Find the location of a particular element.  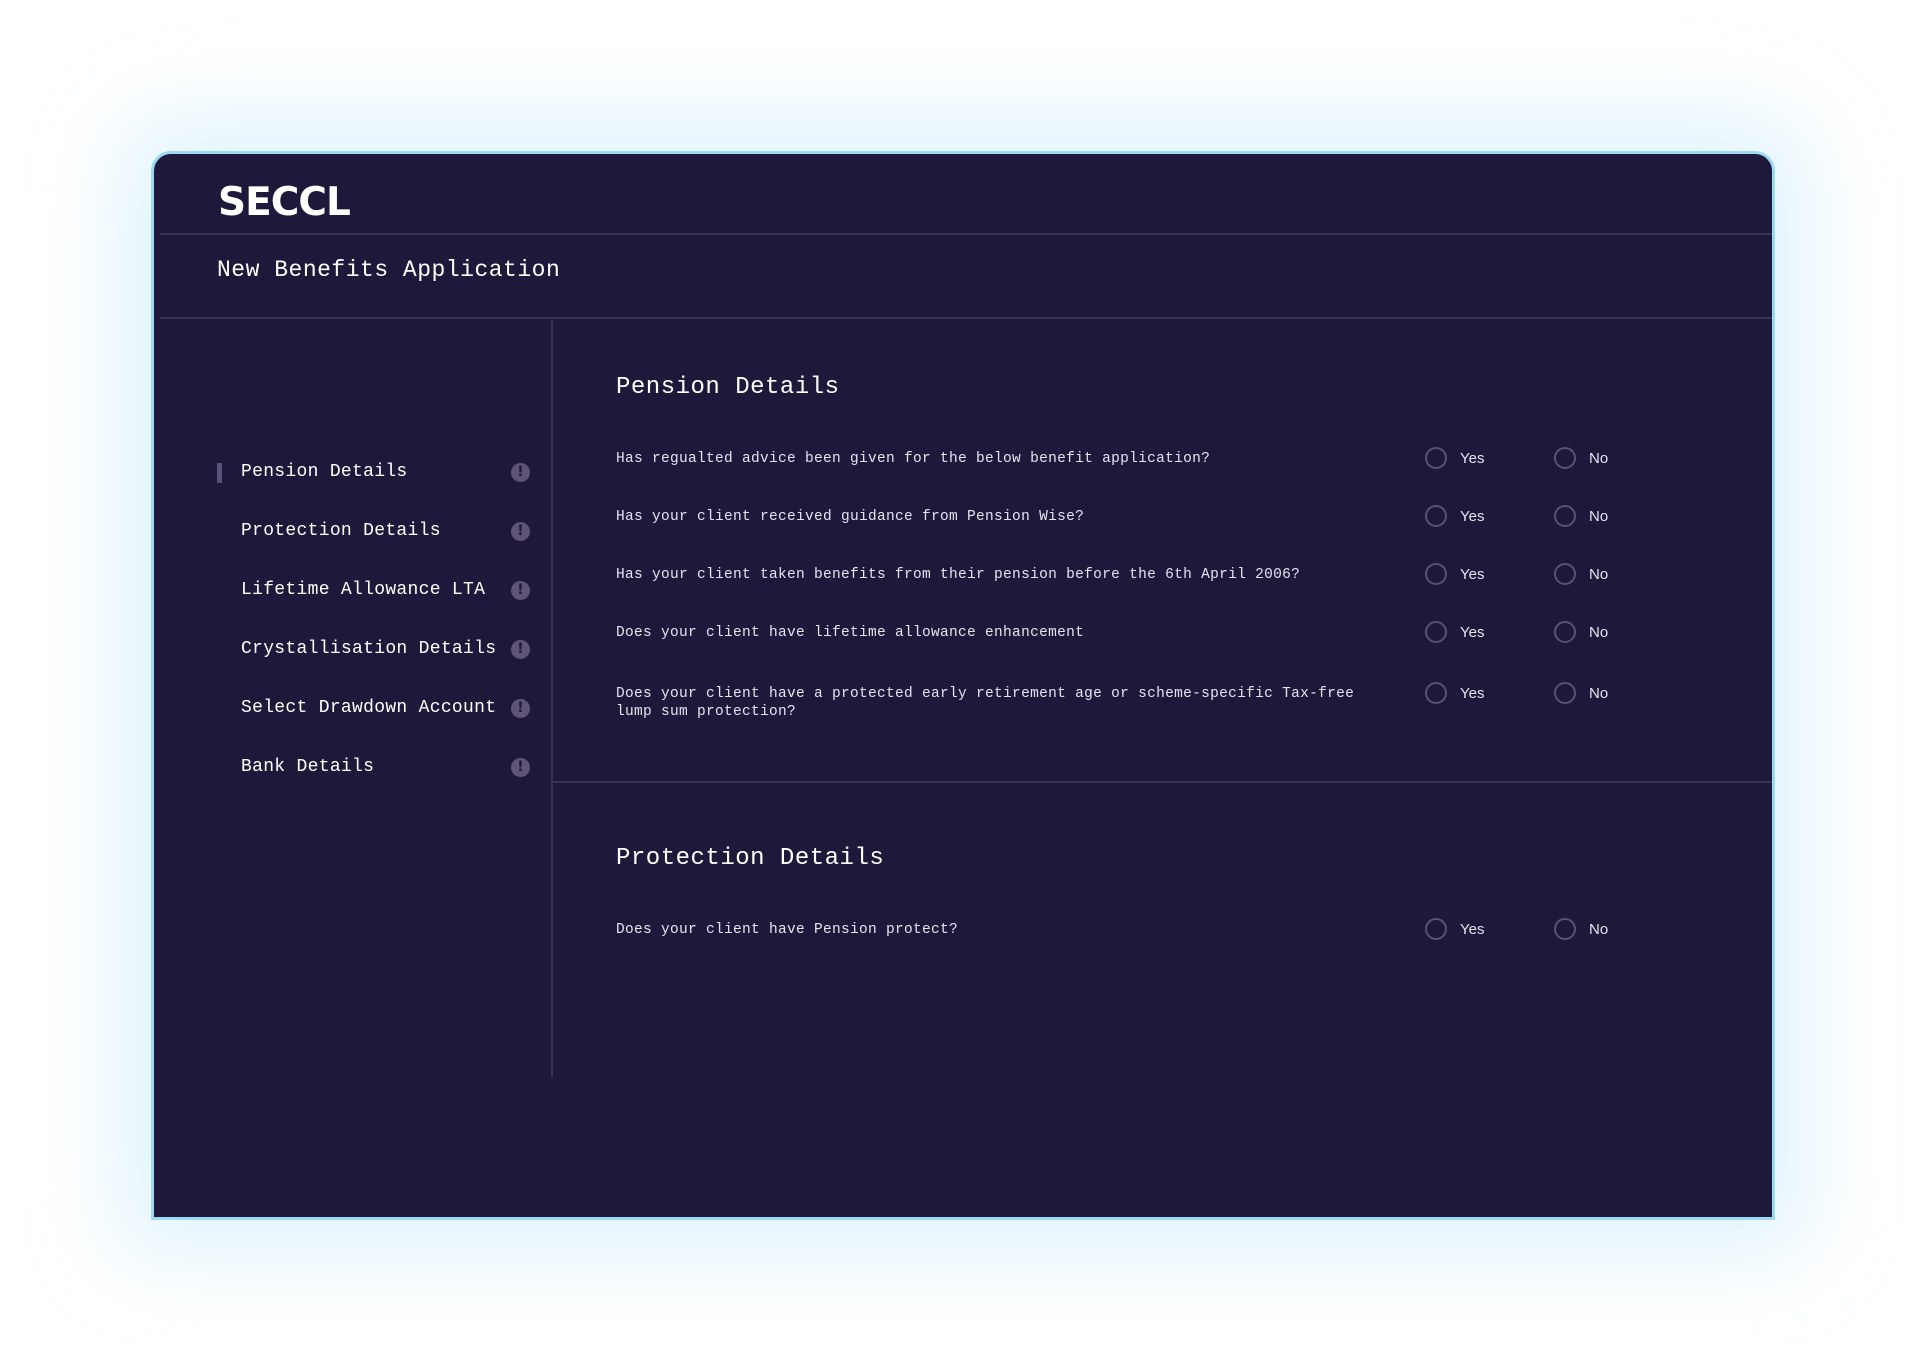

page-title: New Benefits Application is located at coordinates (389, 270).